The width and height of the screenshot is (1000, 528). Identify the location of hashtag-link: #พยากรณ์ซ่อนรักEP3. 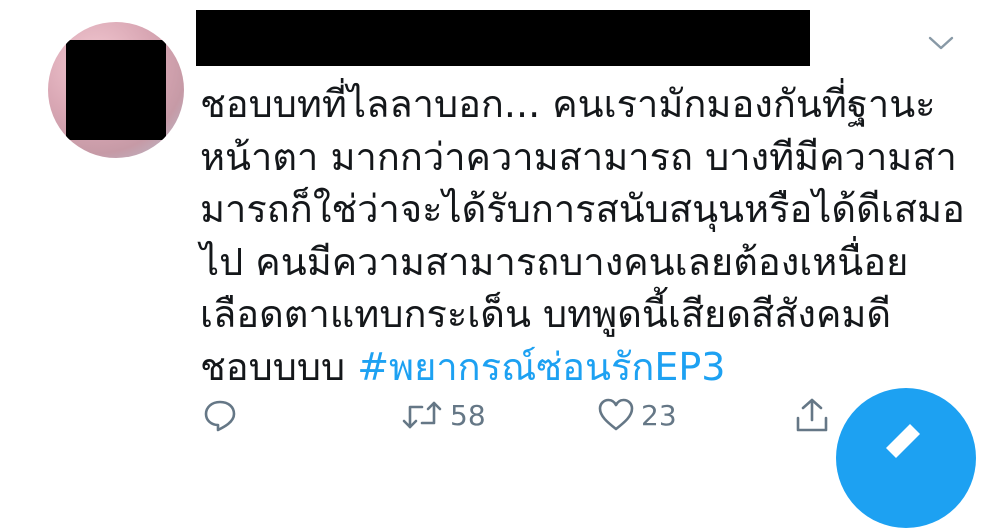
(541, 367).